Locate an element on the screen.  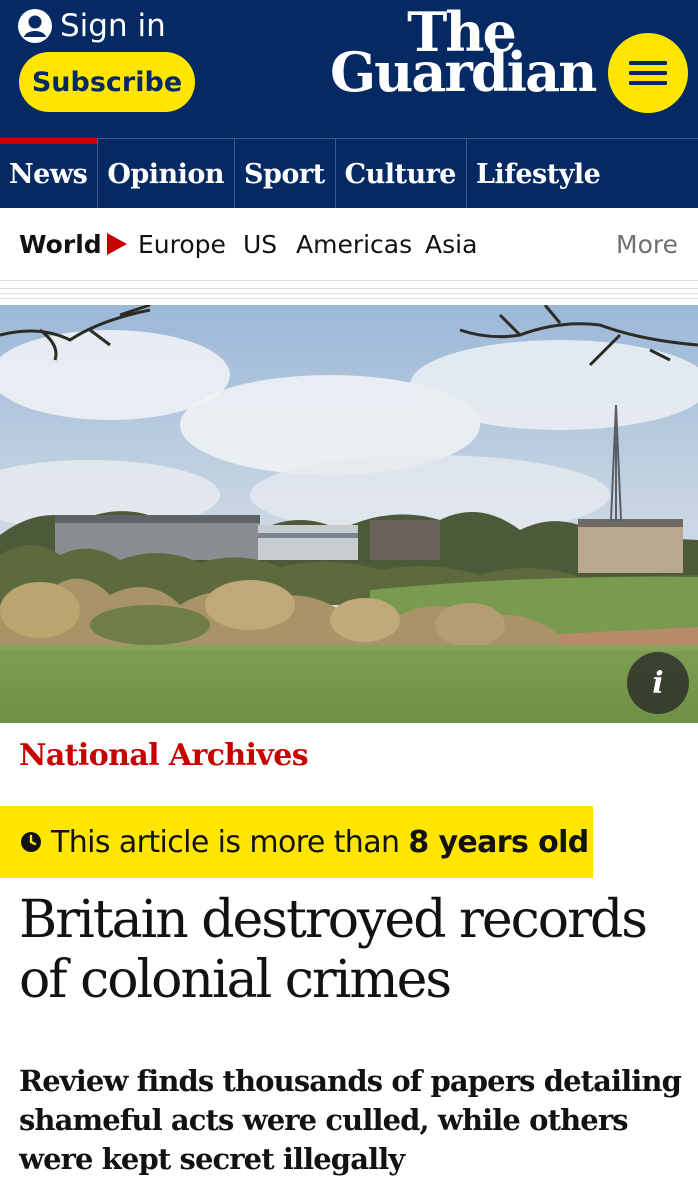
subnav-europe: Europe is located at coordinates (182, 244).